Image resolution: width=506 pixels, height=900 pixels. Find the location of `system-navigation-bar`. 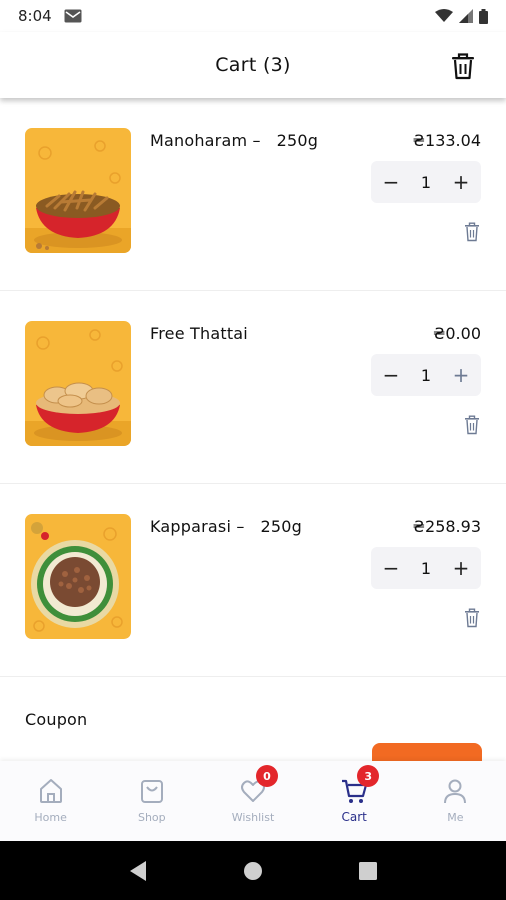

system-navigation-bar is located at coordinates (253, 870).